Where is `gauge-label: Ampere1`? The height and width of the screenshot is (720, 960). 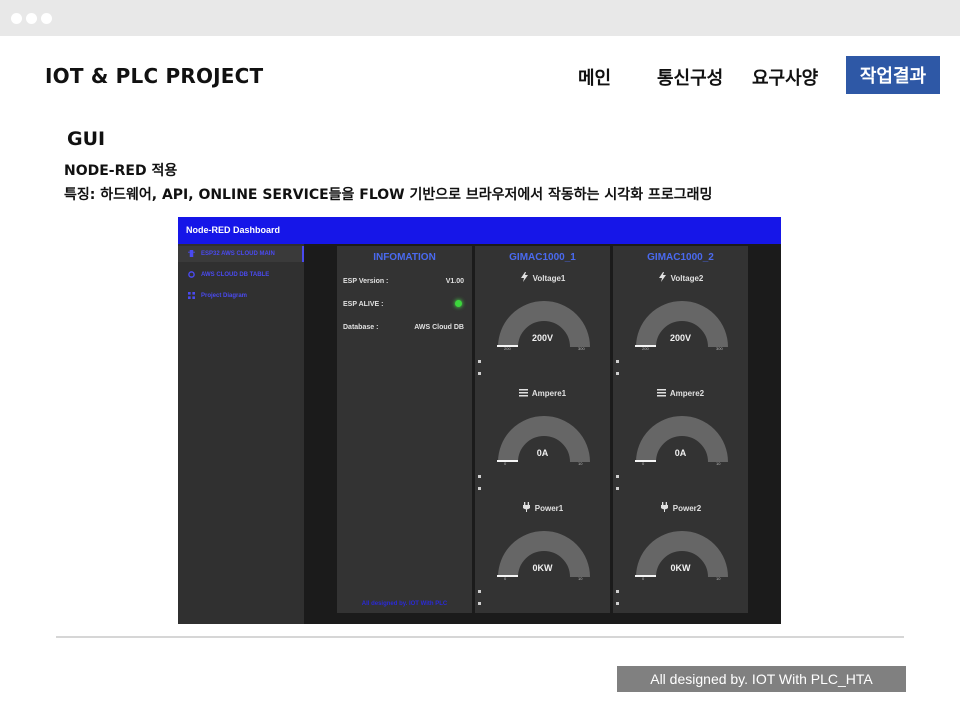
gauge-label: Ampere1 is located at coordinates (542, 392).